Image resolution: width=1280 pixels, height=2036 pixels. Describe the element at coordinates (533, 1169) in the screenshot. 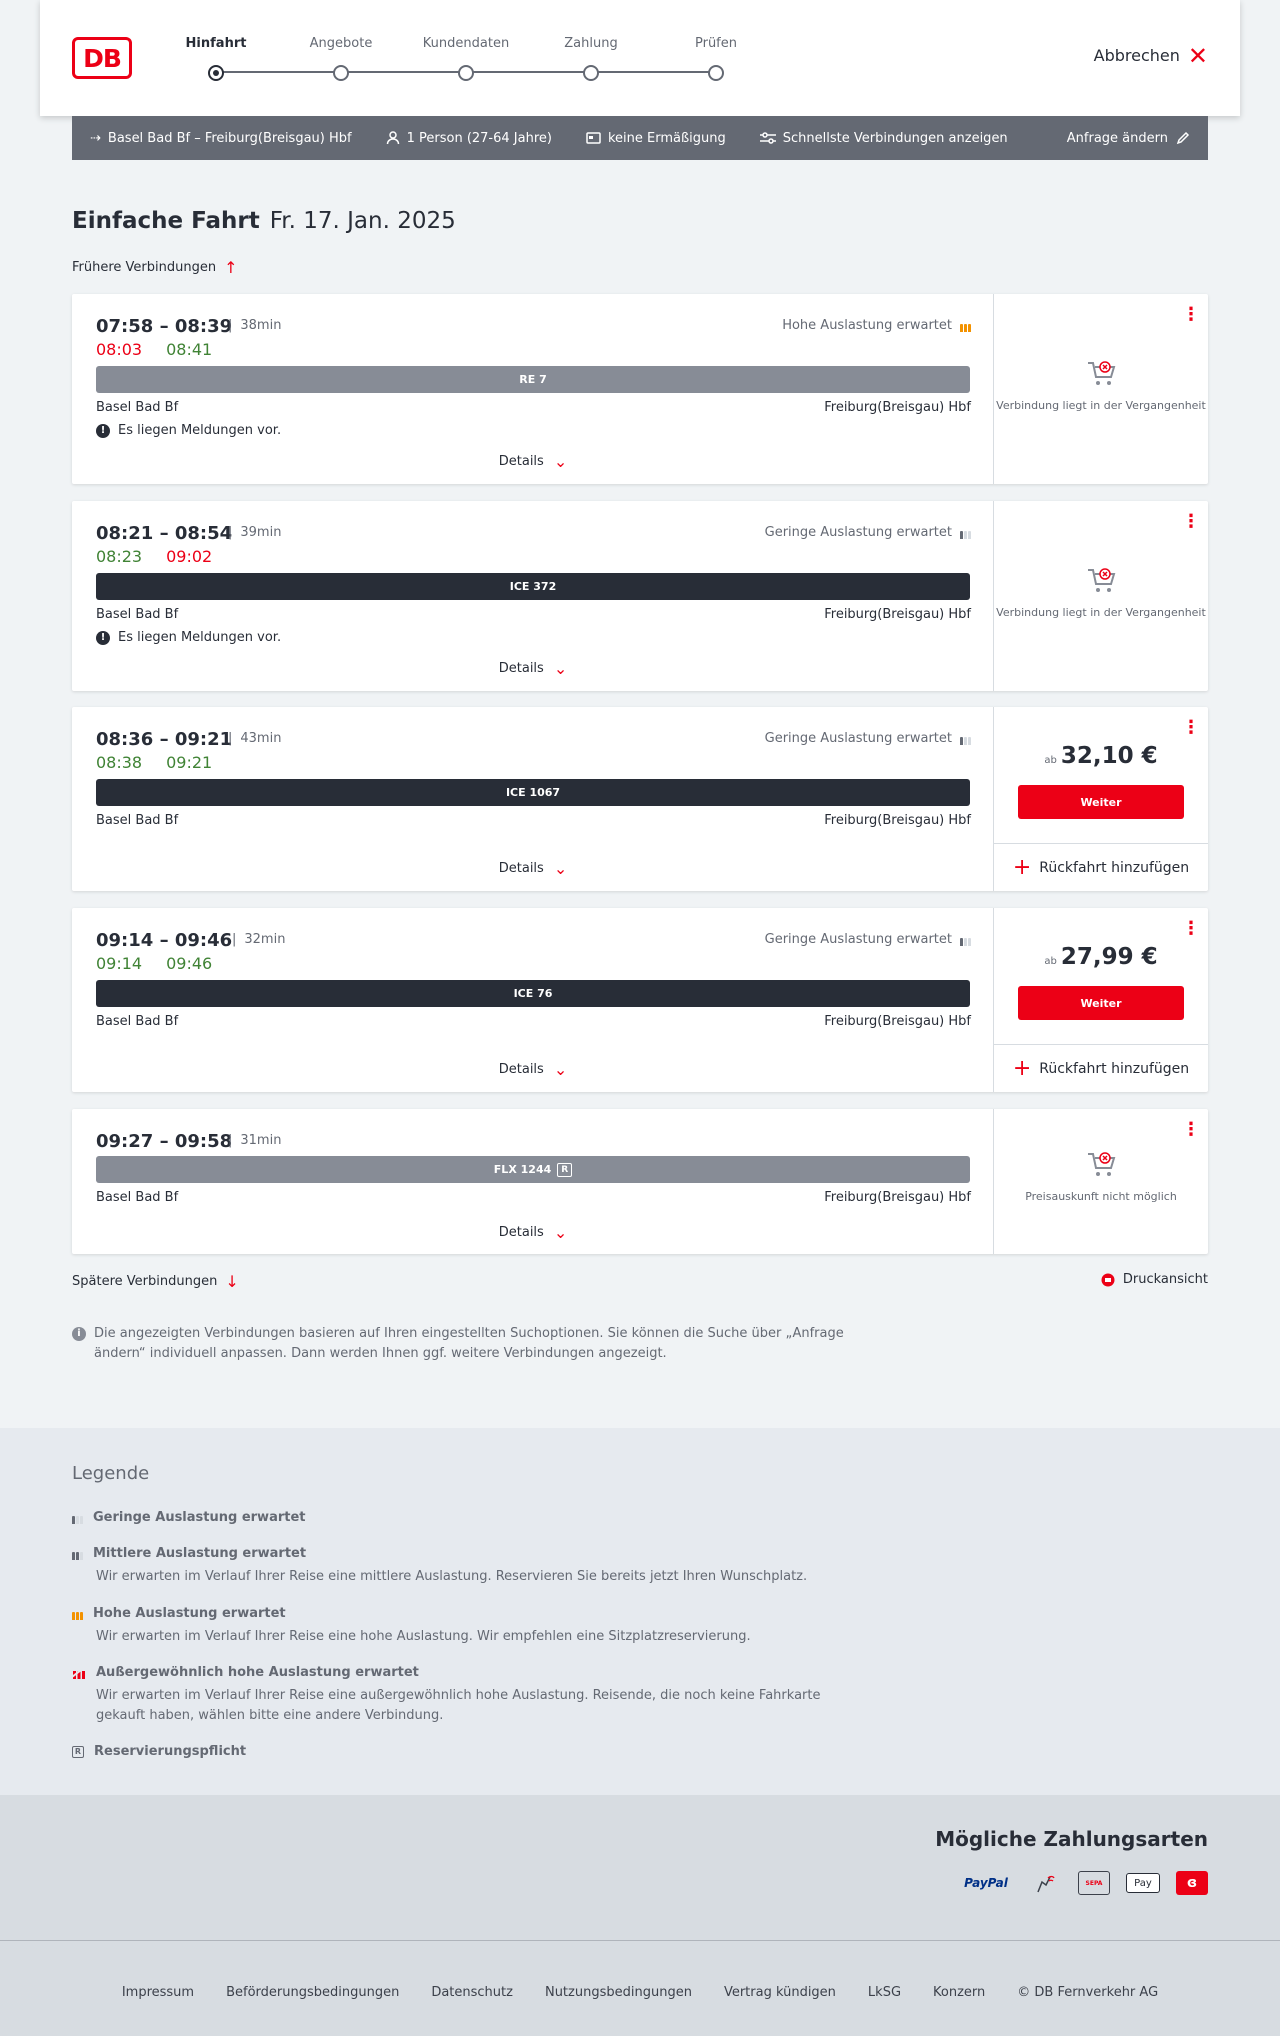

I see `train-bar: FLX 1244 R` at that location.